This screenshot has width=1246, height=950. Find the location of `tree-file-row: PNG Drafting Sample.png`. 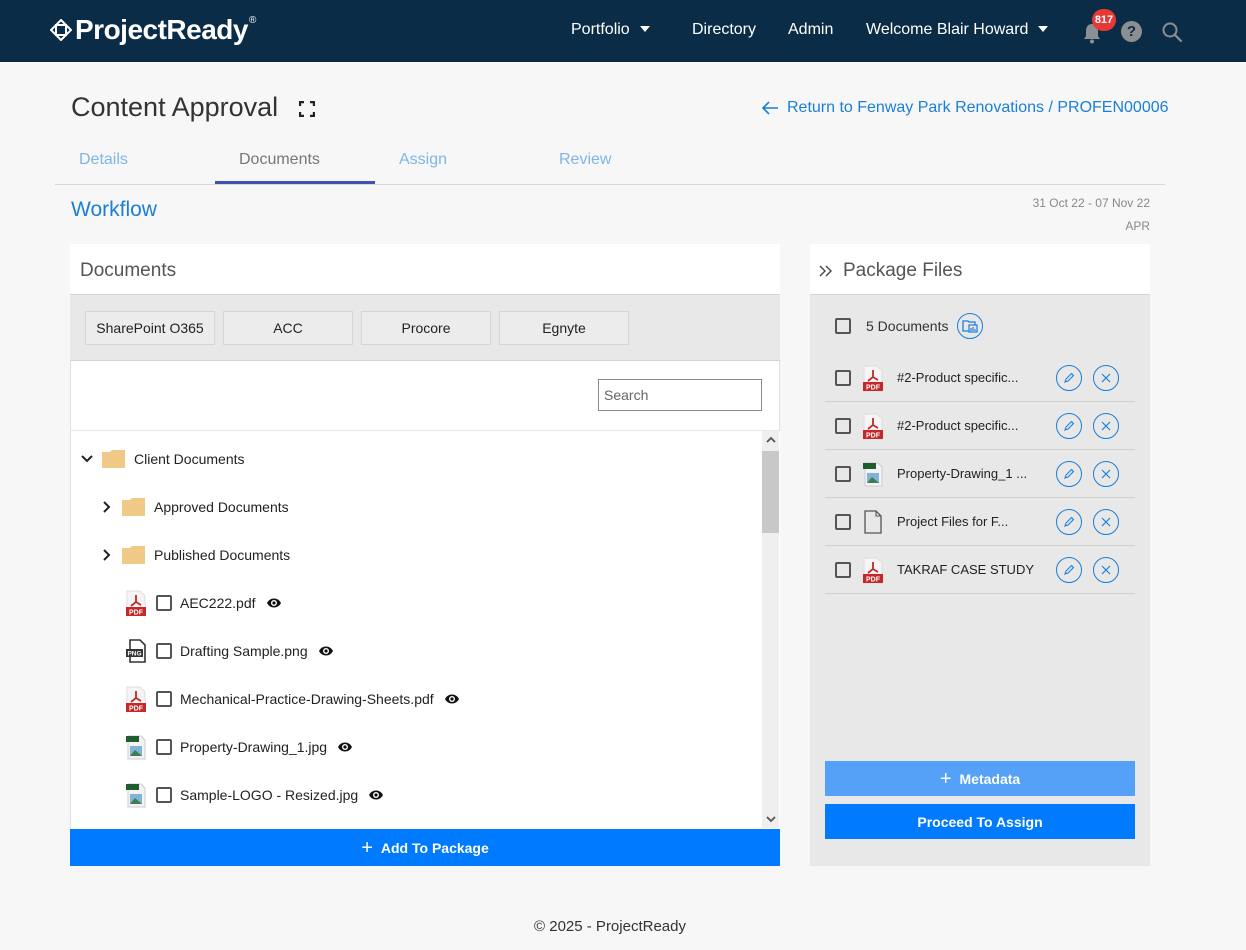

tree-file-row: PNG Drafting Sample.png is located at coordinates (230, 651).